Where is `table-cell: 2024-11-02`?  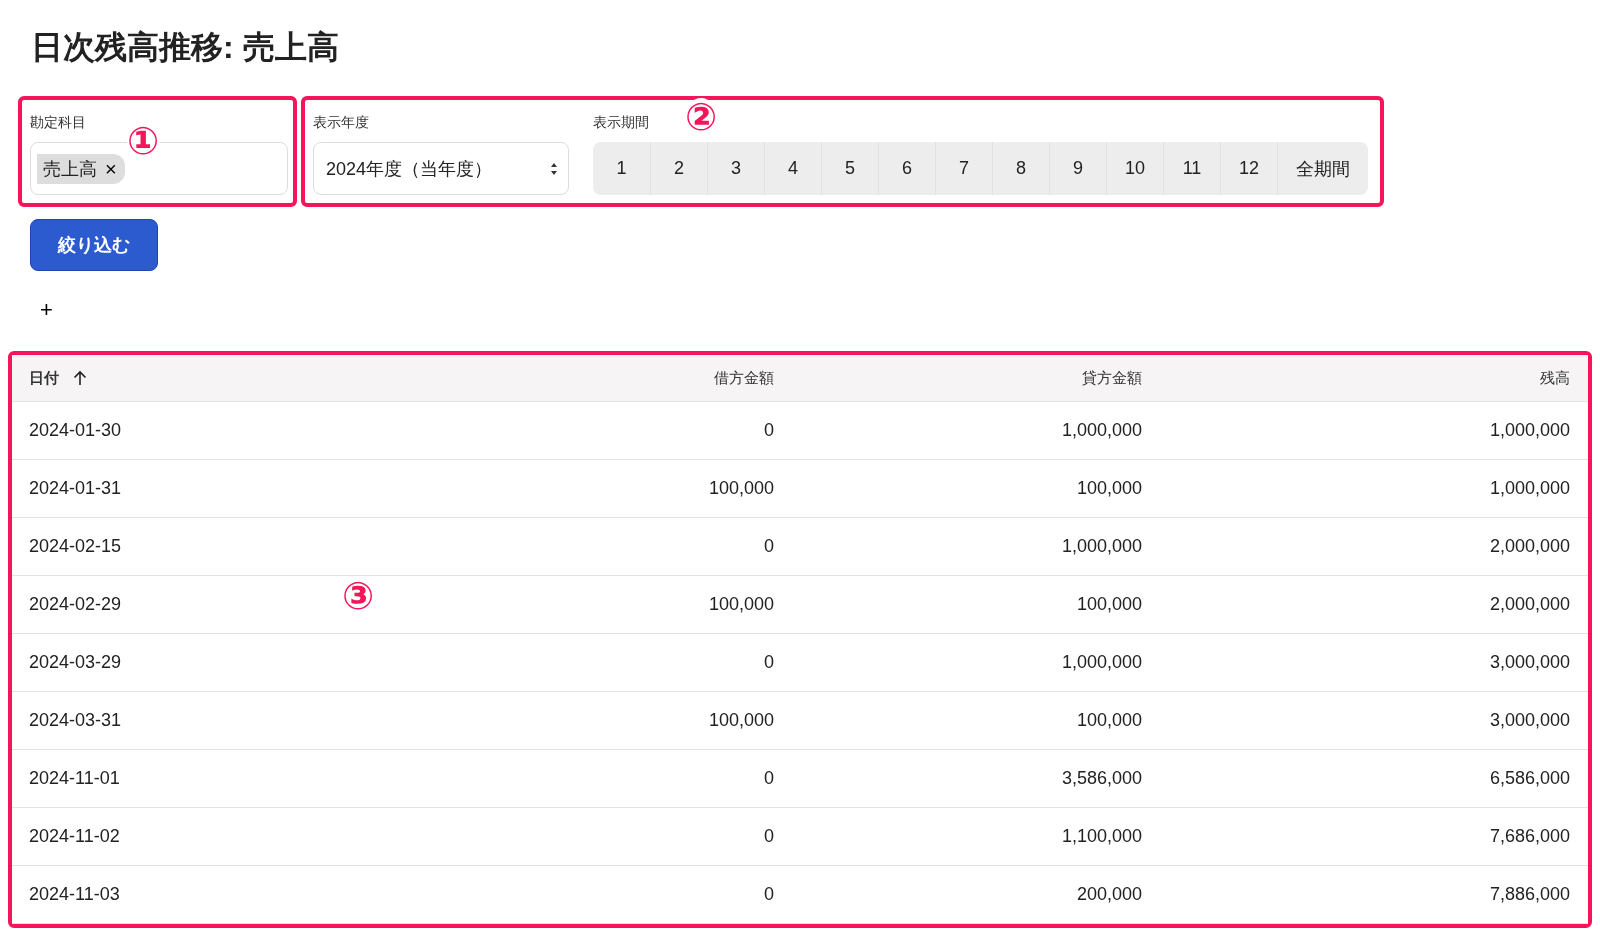
table-cell: 2024-11-02 is located at coordinates (74, 836).